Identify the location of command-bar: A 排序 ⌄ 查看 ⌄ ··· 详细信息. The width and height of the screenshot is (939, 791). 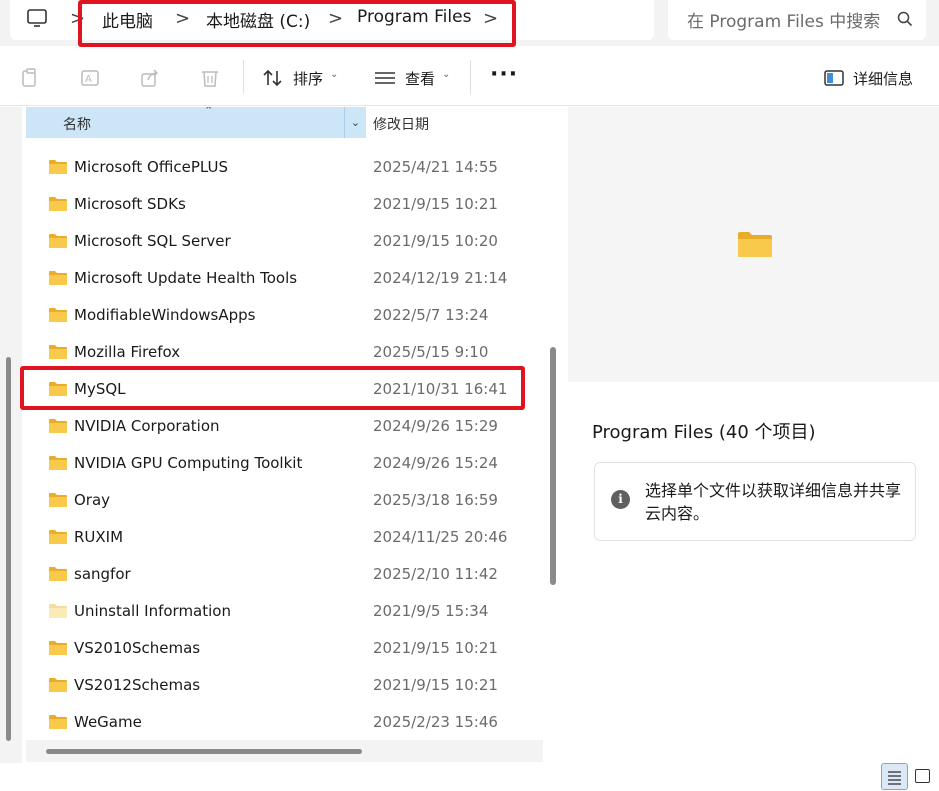
(469, 77).